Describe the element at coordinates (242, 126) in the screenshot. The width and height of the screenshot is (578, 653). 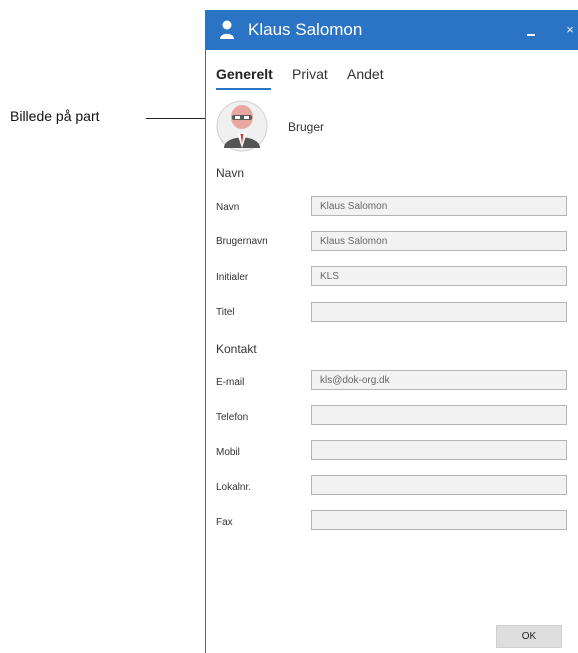
I see `avatar-icon` at that location.